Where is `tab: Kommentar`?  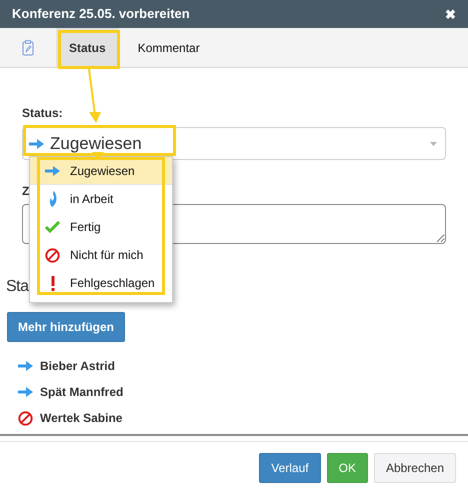
tab: Kommentar is located at coordinates (168, 47).